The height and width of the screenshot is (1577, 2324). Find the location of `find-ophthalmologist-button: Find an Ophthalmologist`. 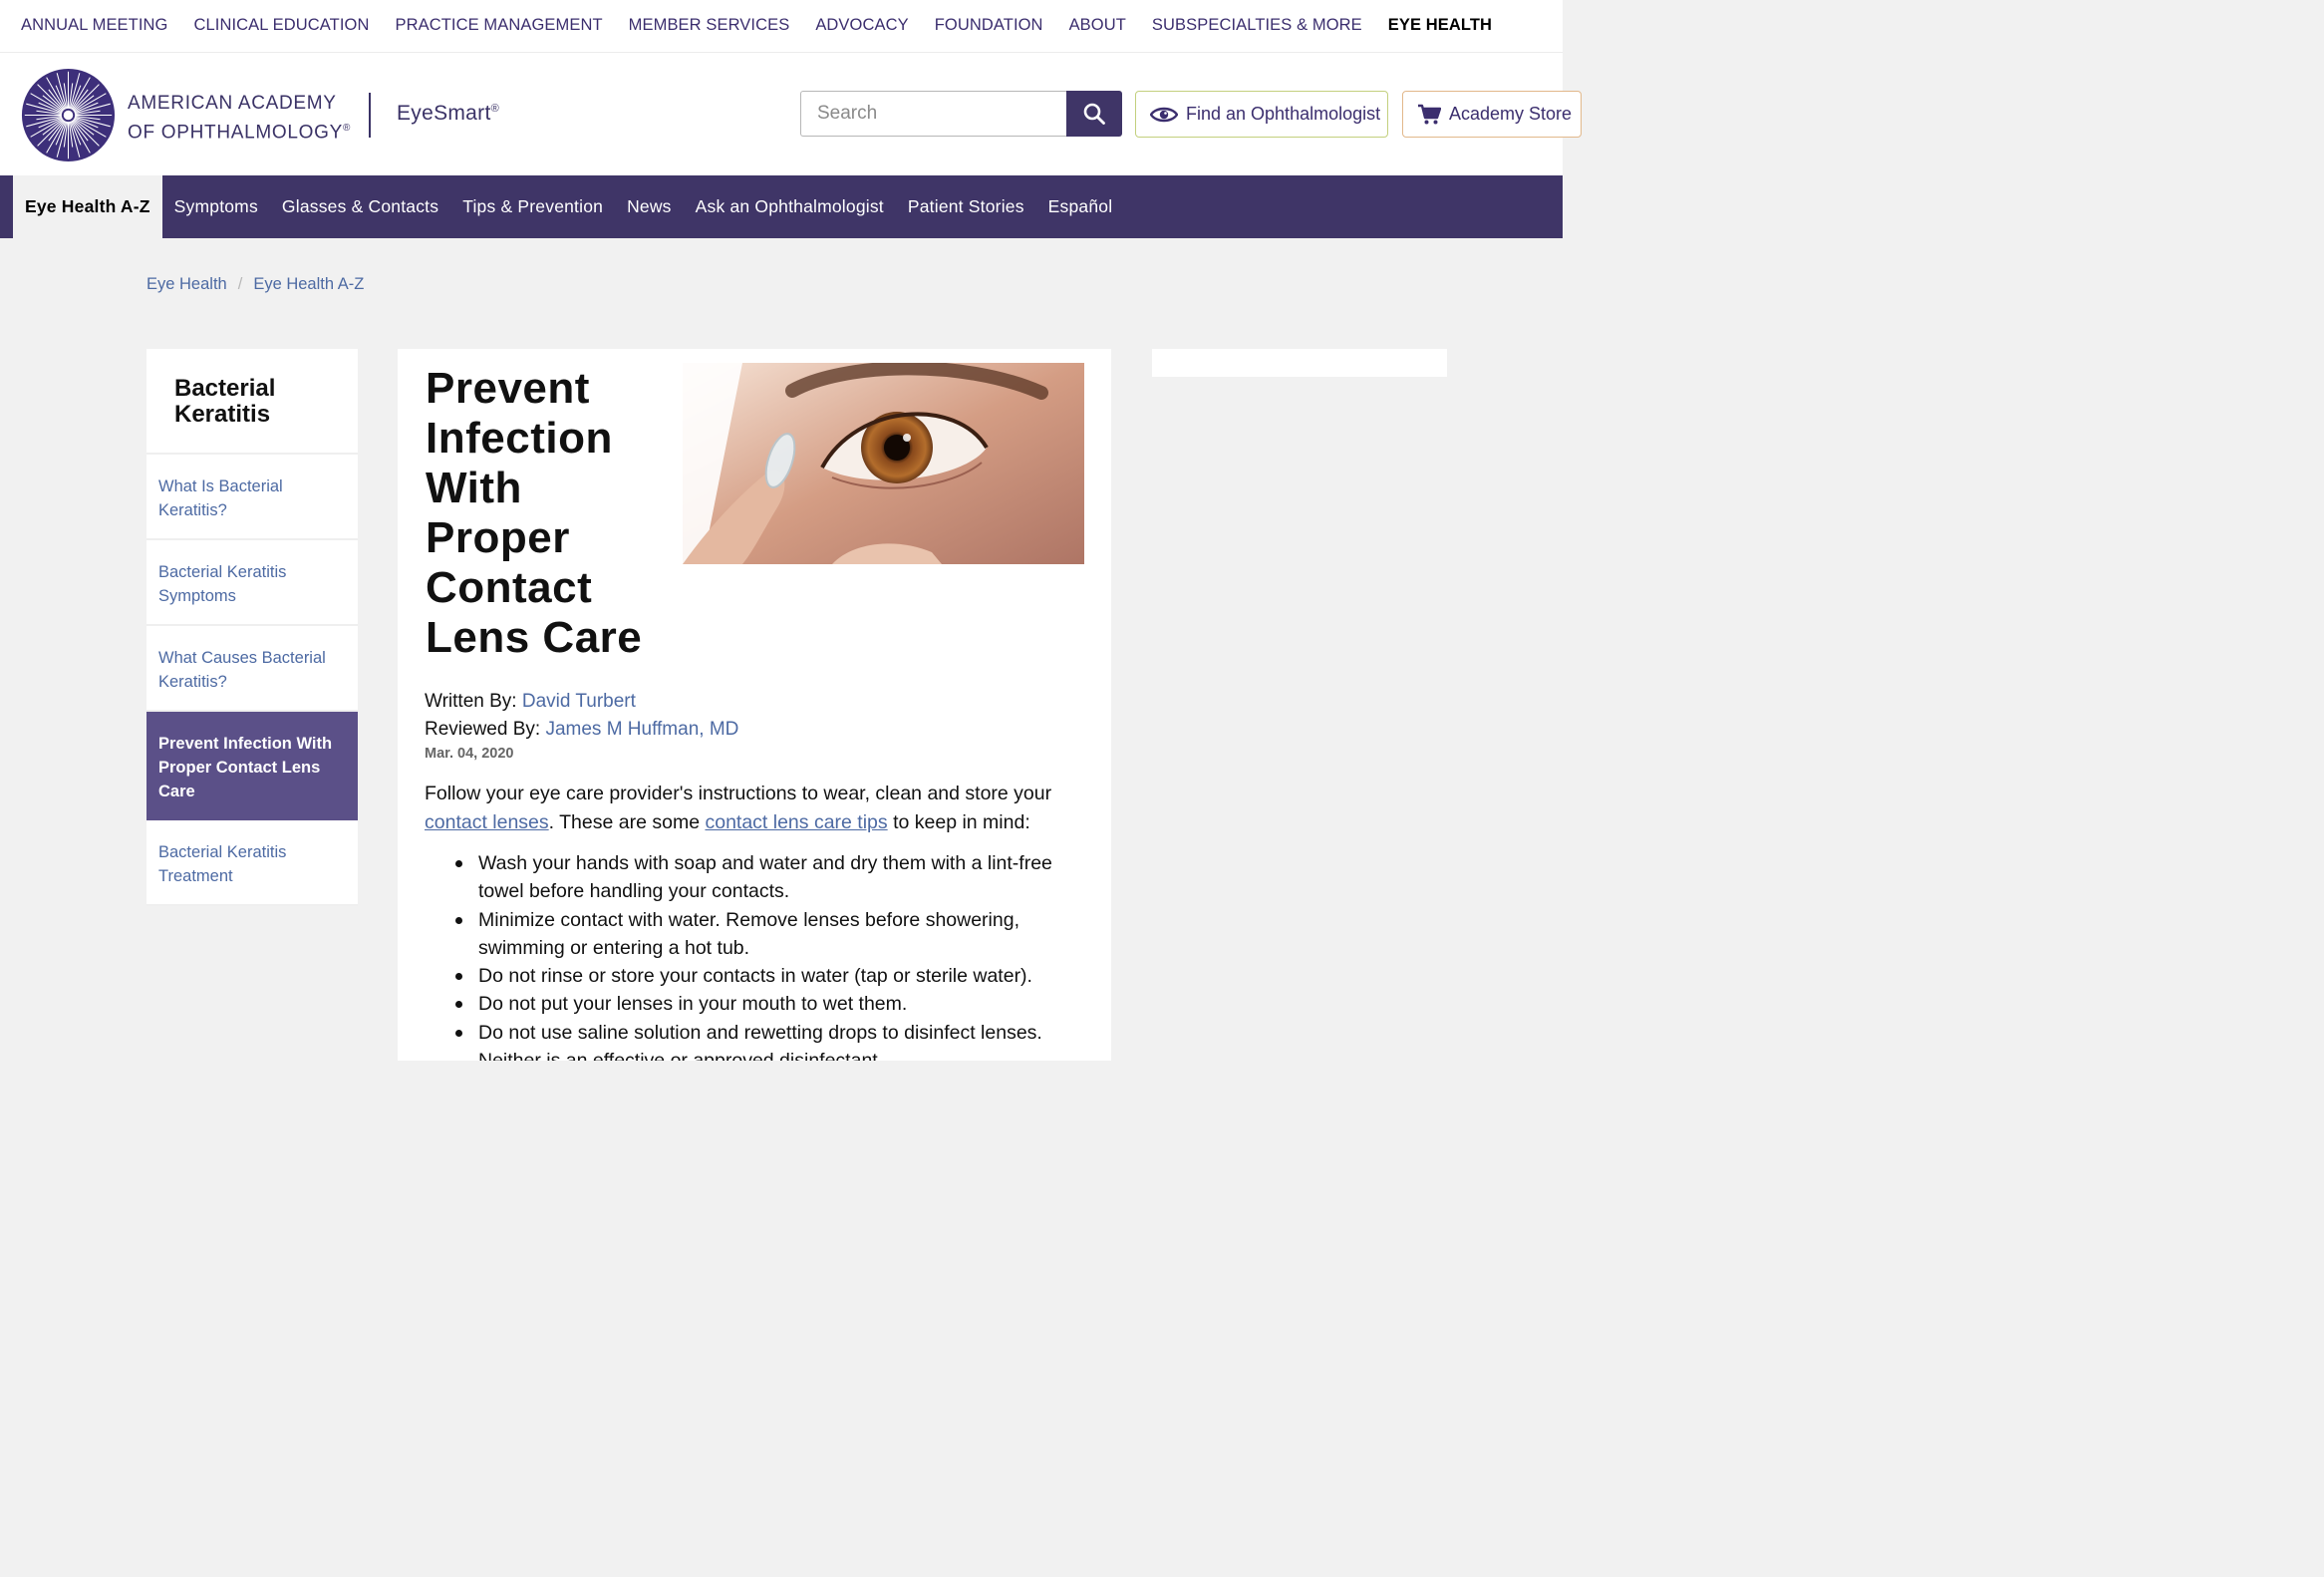

find-ophthalmologist-button: Find an Ophthalmologist is located at coordinates (1261, 114).